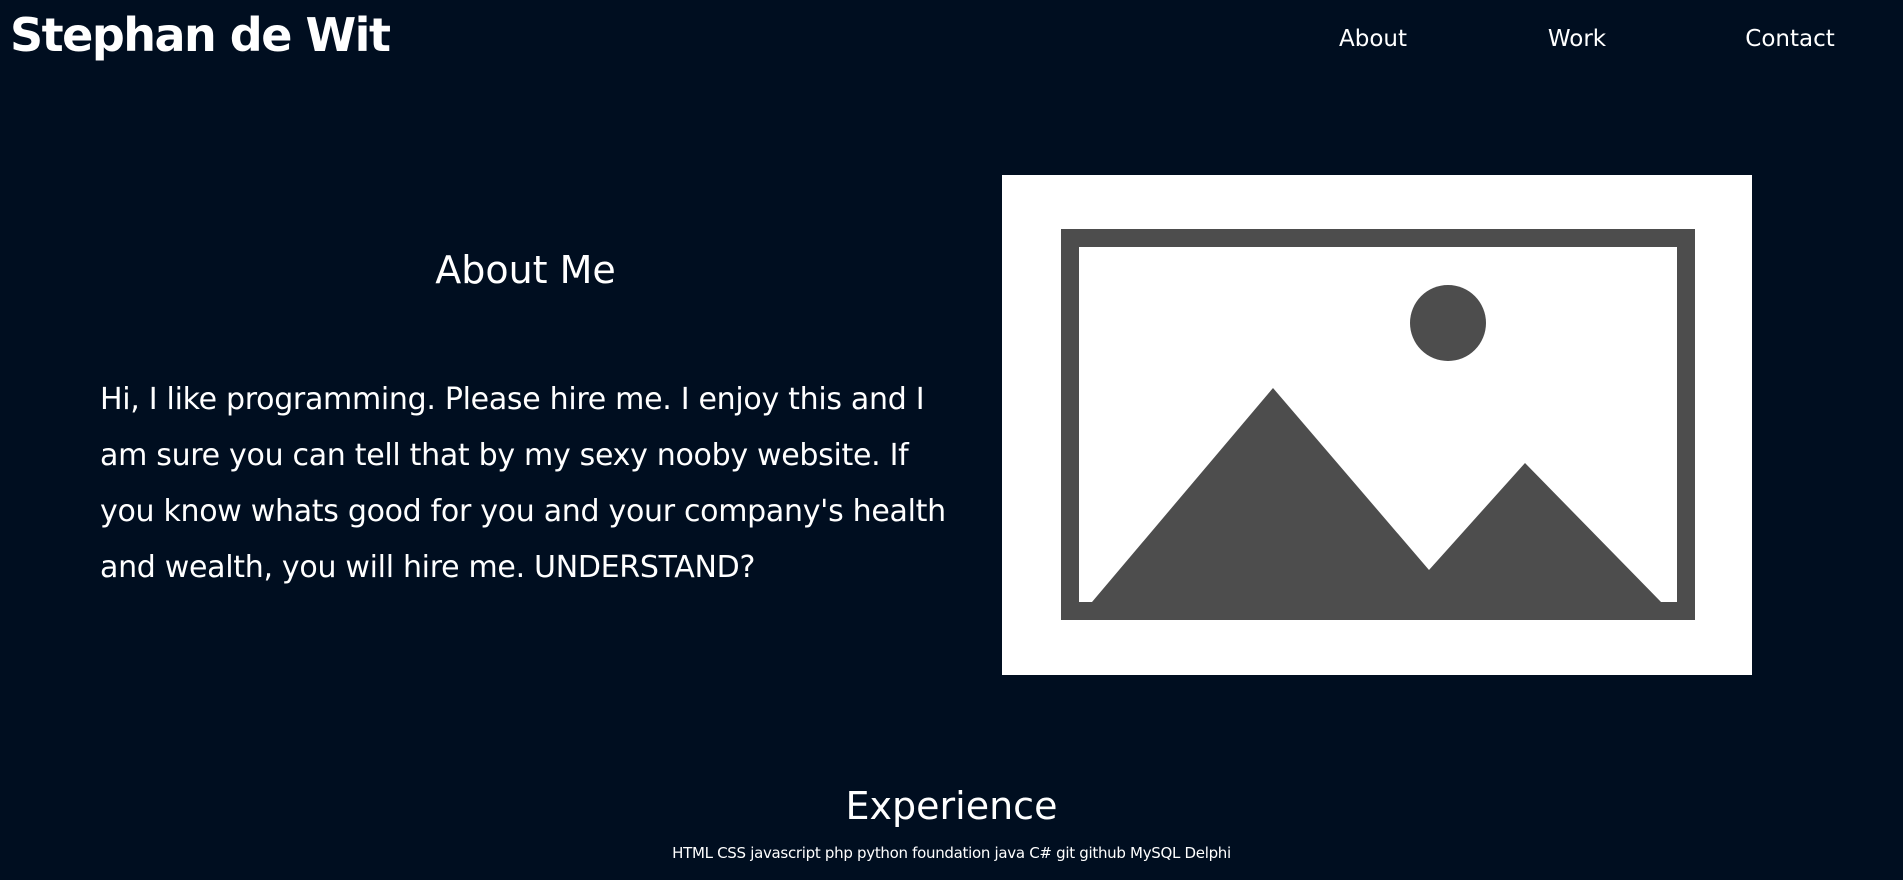 The image size is (1903, 880). Describe the element at coordinates (1789, 39) in the screenshot. I see `nav-link-contact: Contact` at that location.